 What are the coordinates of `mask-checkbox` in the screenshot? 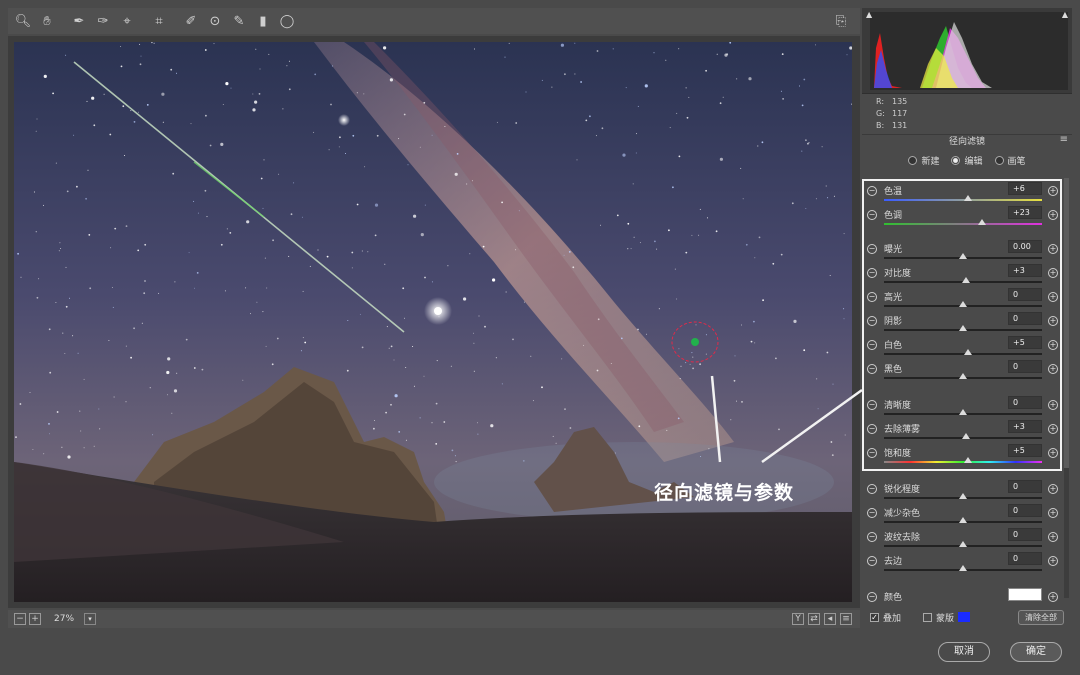 It's located at (928, 617).